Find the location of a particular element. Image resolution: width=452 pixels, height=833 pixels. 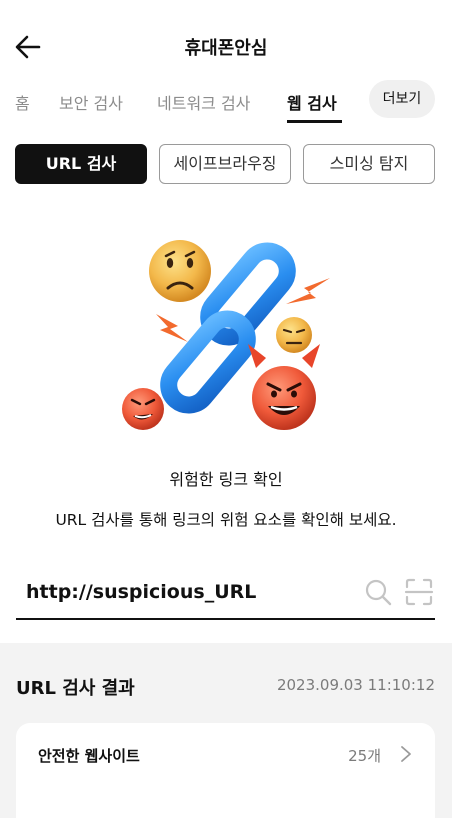

active-tab-indicator is located at coordinates (314, 121).